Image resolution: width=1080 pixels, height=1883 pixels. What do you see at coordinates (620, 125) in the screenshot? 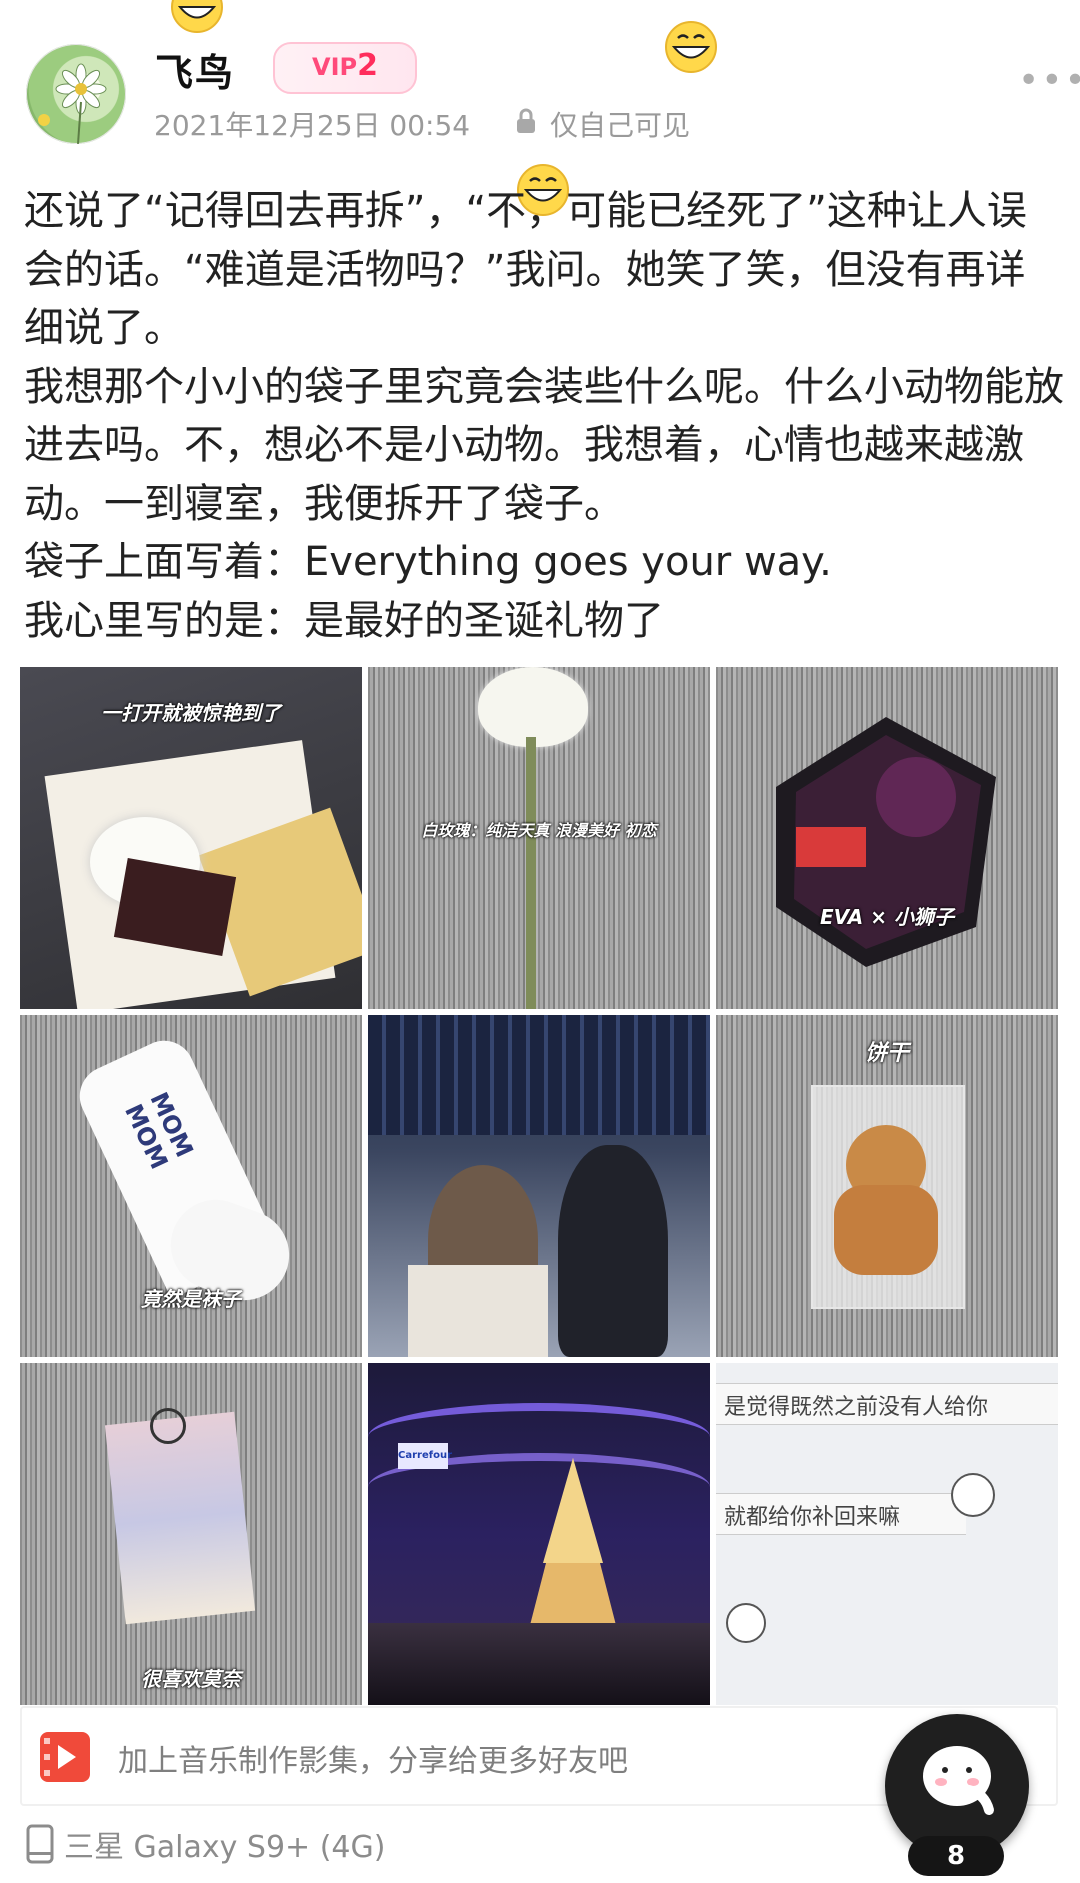
I see `privacy-label: 仅自己可见` at bounding box center [620, 125].